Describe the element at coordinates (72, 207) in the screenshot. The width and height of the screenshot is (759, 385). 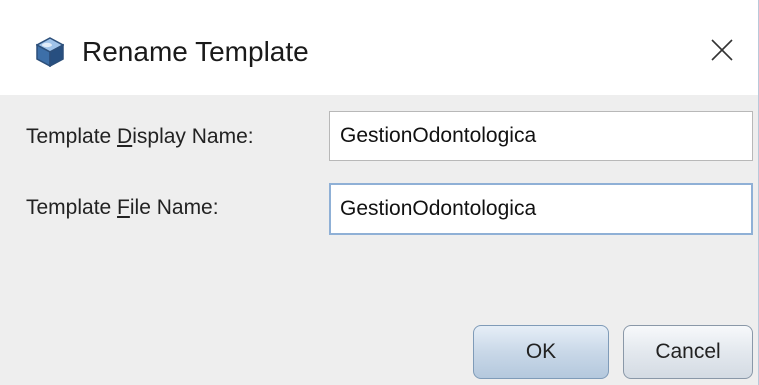
I see `file-name-label-prefix: Template` at that location.